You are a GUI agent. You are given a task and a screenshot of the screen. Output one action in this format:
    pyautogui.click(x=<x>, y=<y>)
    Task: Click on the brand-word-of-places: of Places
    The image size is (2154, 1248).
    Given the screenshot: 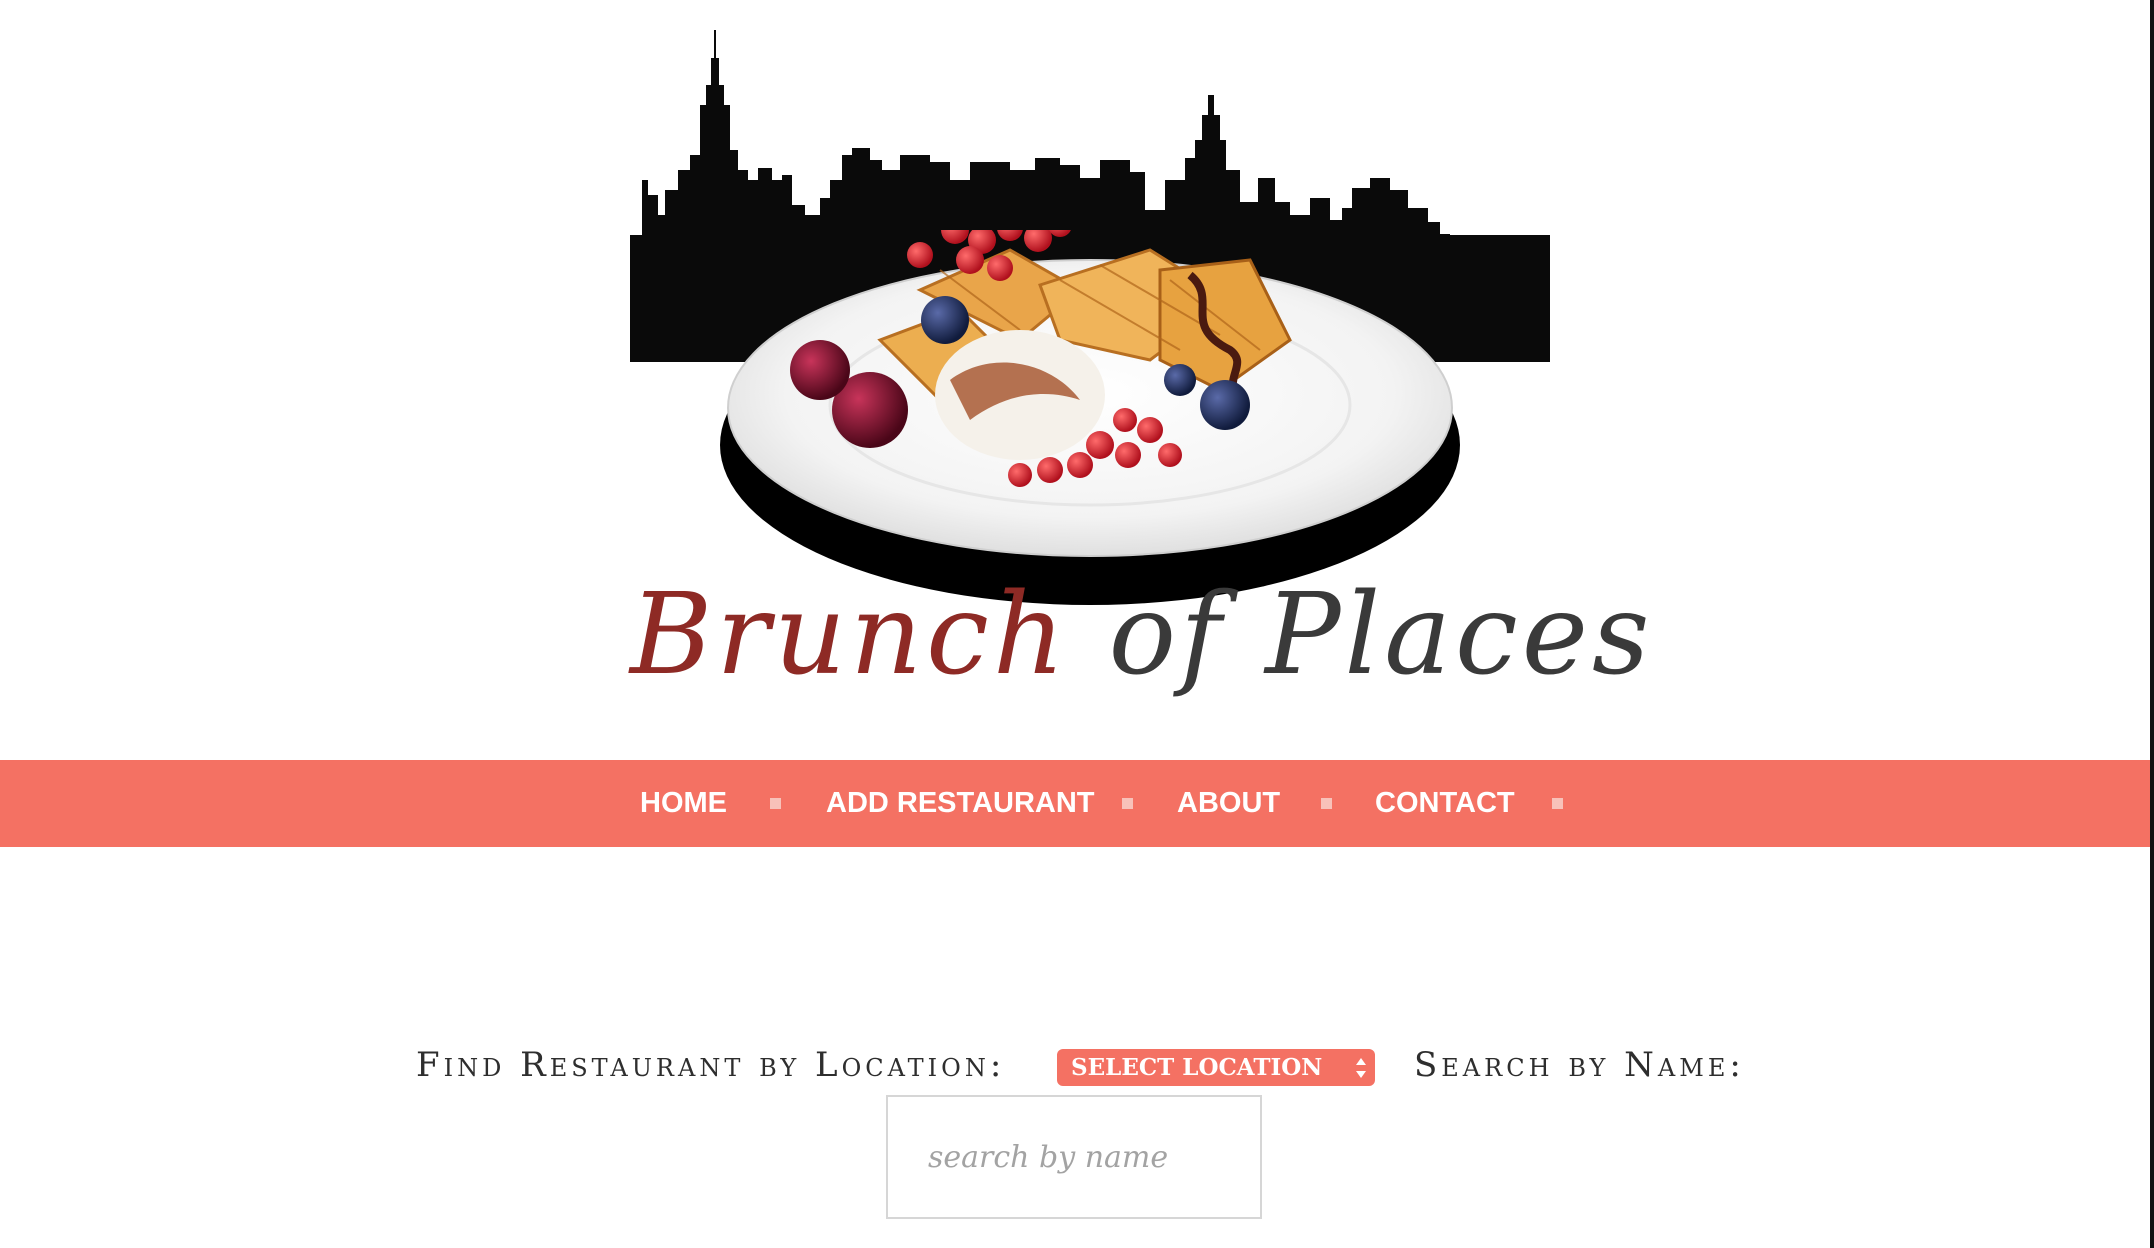 What is the action you would take?
    pyautogui.click(x=1381, y=635)
    